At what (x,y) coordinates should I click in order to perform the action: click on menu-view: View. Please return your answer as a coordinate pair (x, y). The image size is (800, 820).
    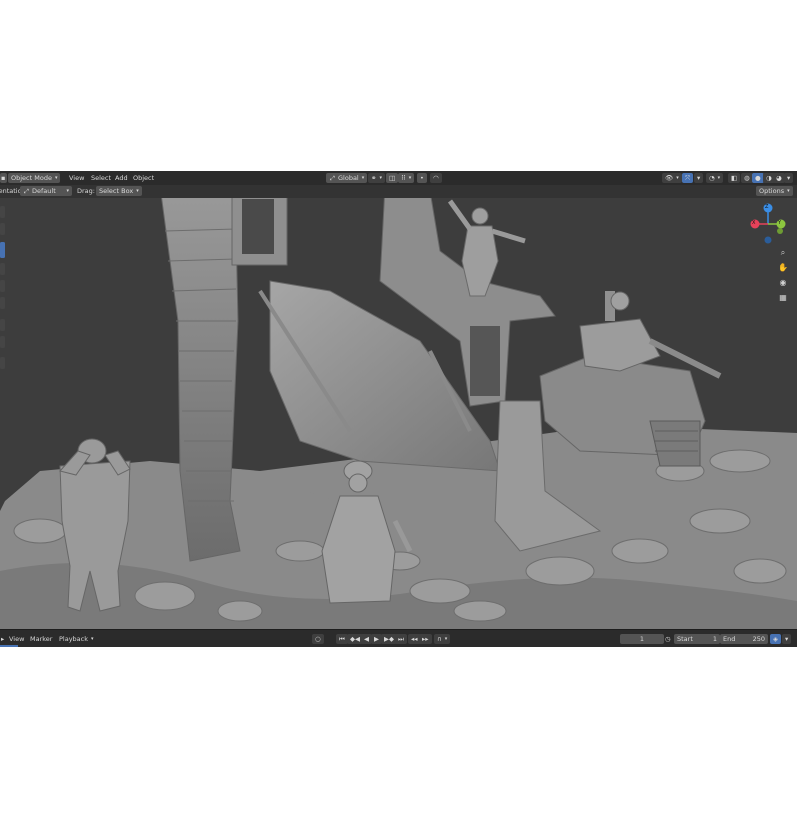
    Looking at the image, I should click on (76, 178).